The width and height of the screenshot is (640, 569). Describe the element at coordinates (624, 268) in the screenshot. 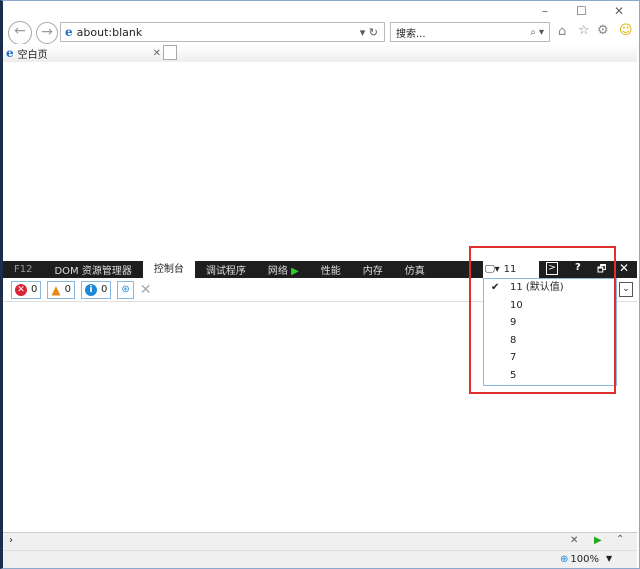

I see `close-devtools-icon: ✕` at that location.